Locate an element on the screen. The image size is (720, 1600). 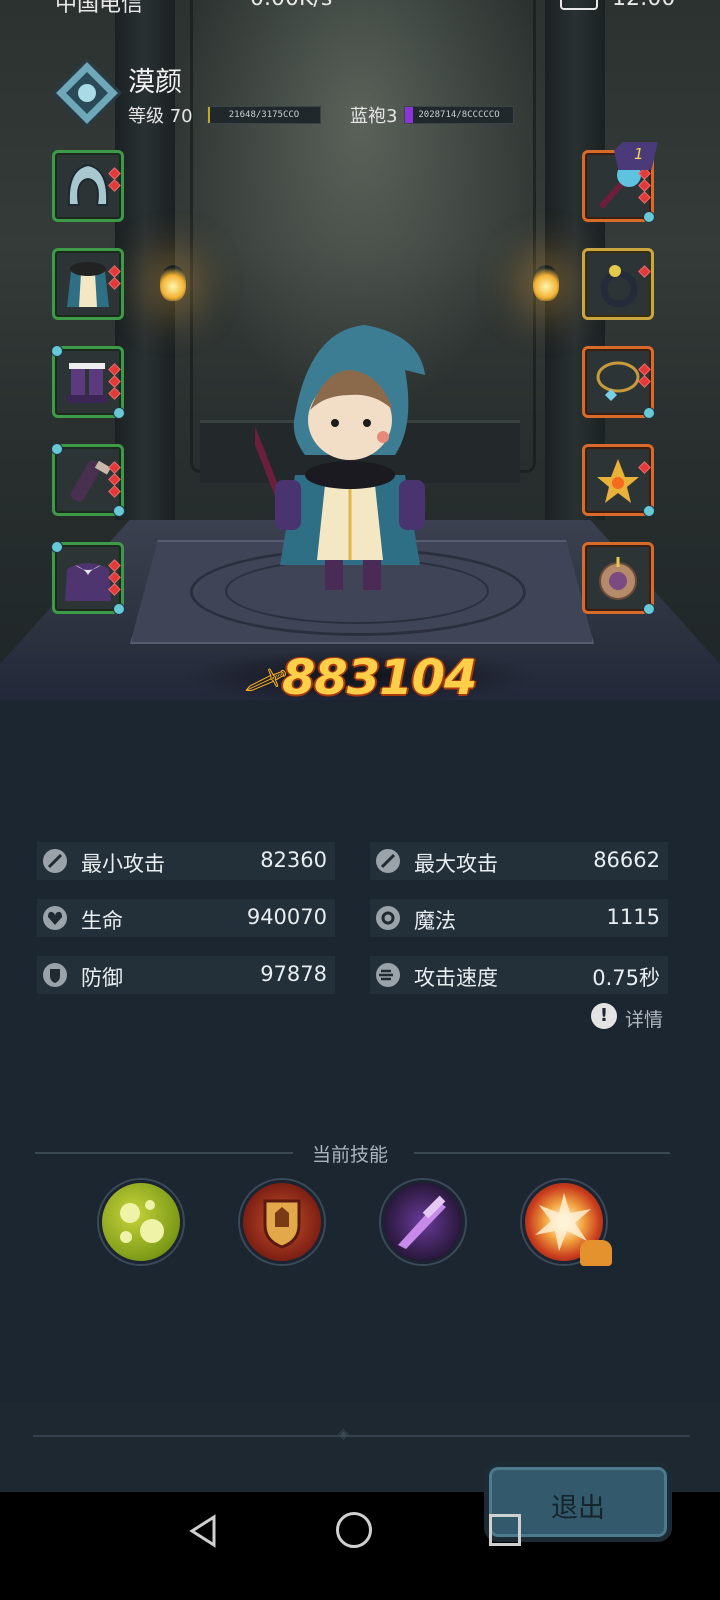
hood-icon is located at coordinates (88, 184).